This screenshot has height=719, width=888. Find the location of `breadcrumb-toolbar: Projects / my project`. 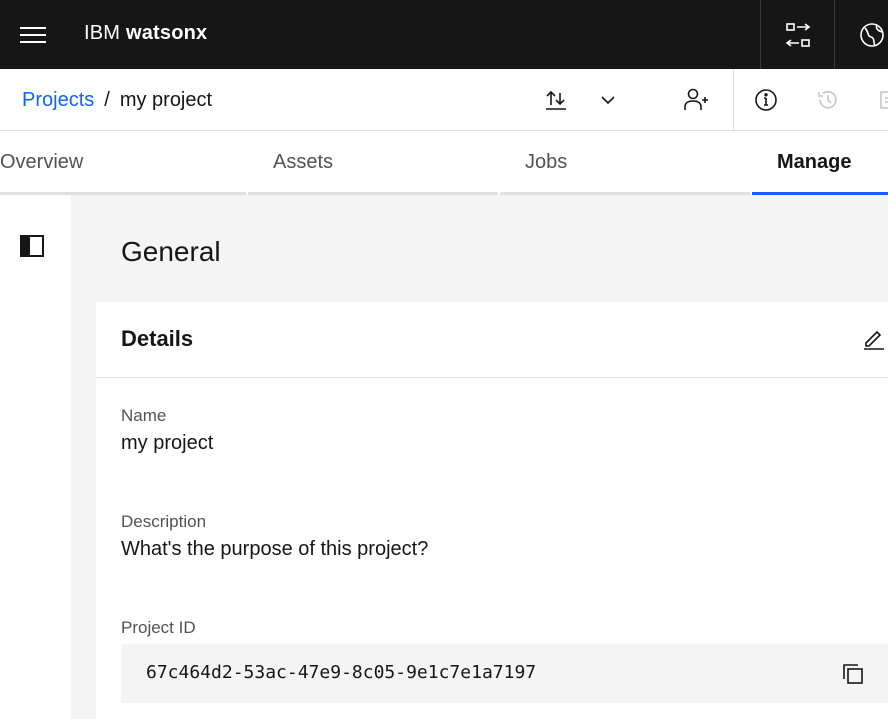

breadcrumb-toolbar: Projects / my project is located at coordinates (444, 100).